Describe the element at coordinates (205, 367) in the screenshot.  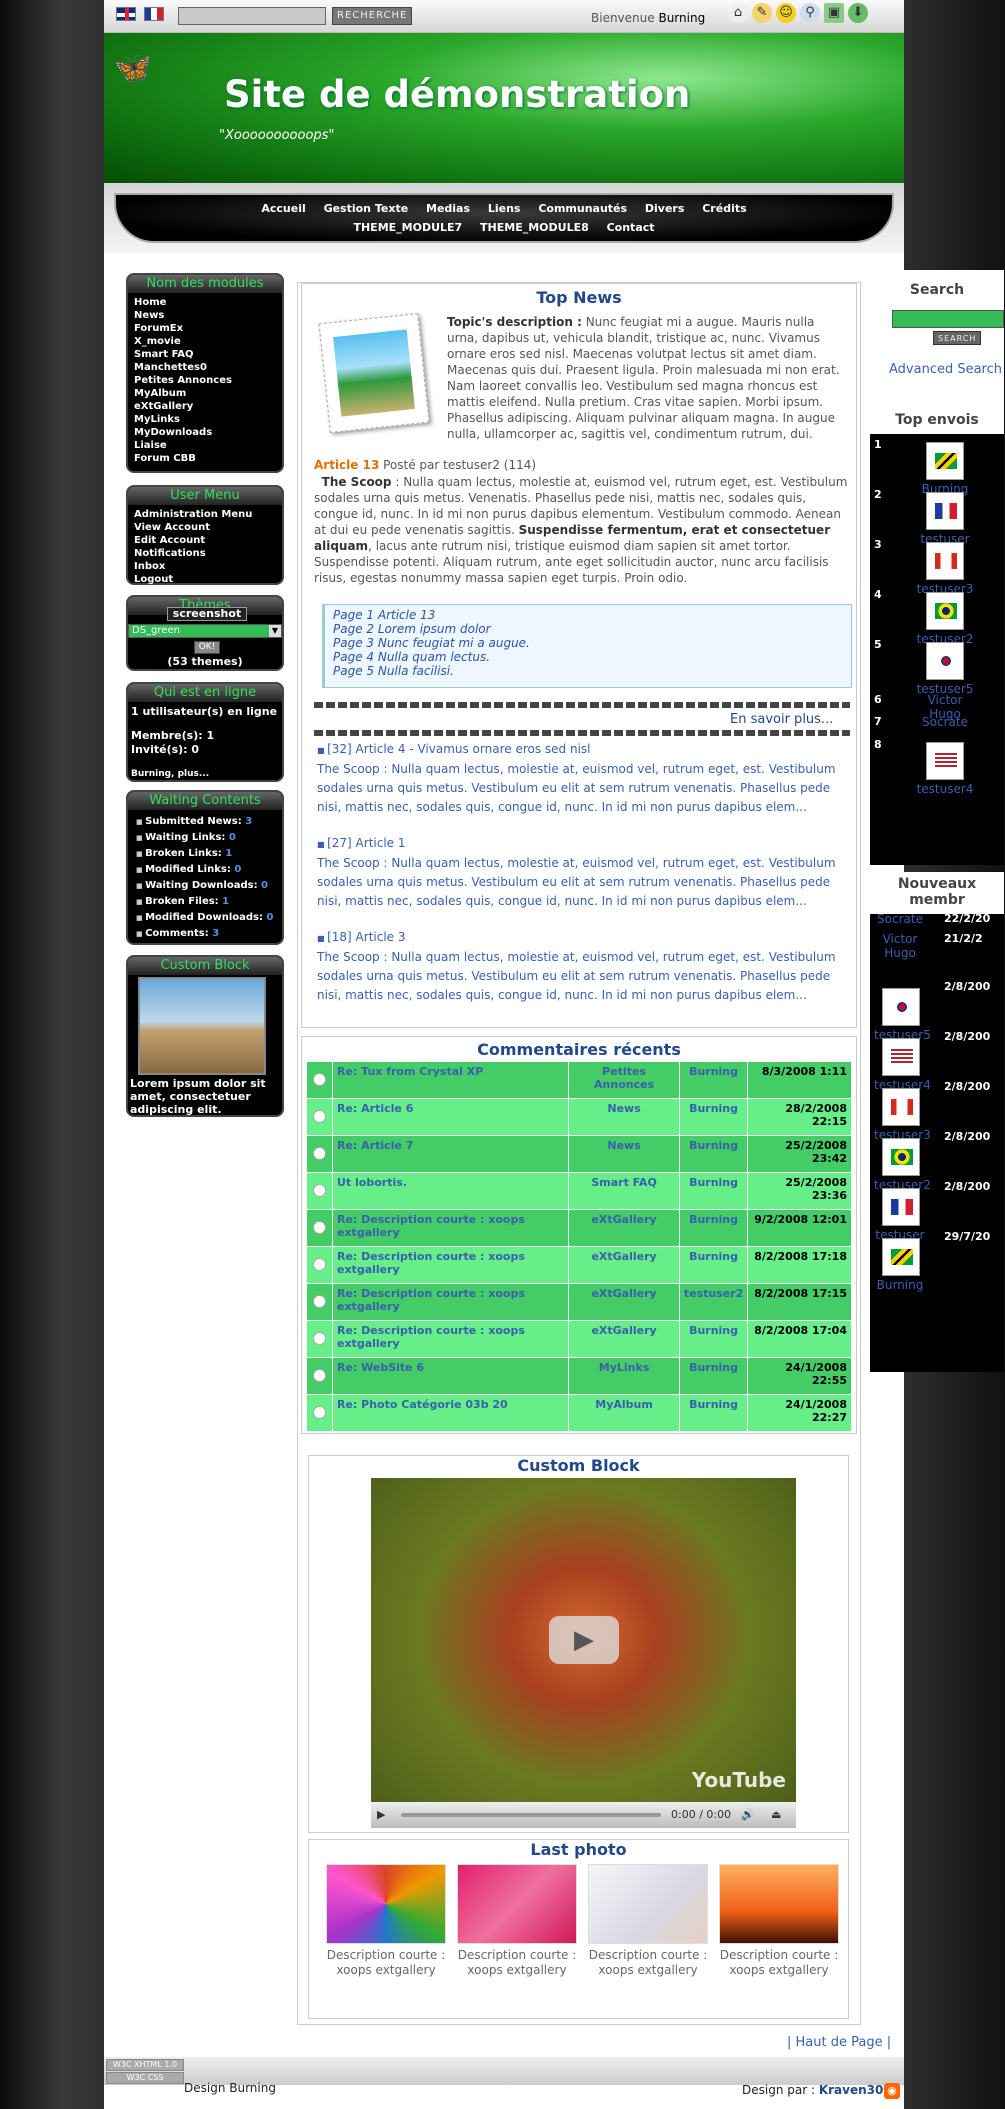
I see `module-link: Manchettes0` at that location.